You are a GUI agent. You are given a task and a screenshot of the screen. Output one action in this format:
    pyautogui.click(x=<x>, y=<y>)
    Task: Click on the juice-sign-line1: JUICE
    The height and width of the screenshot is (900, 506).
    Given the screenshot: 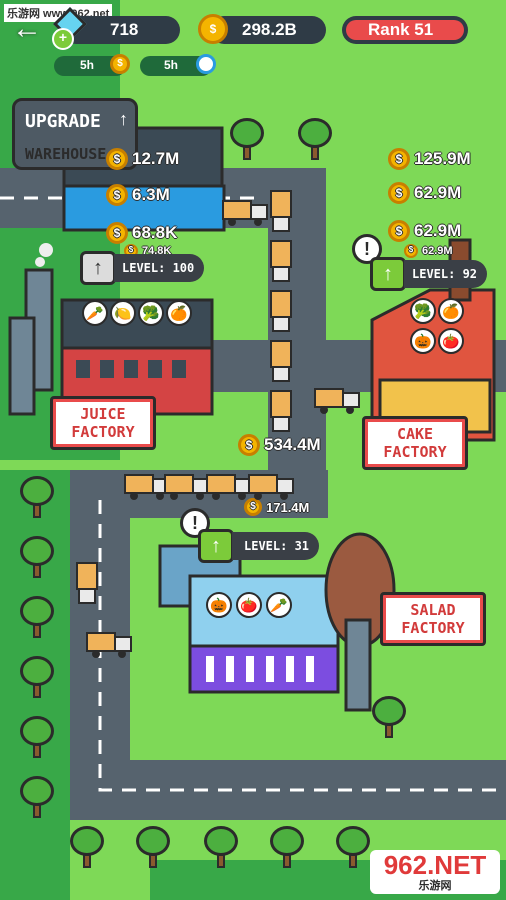 What is the action you would take?
    pyautogui.click(x=103, y=414)
    